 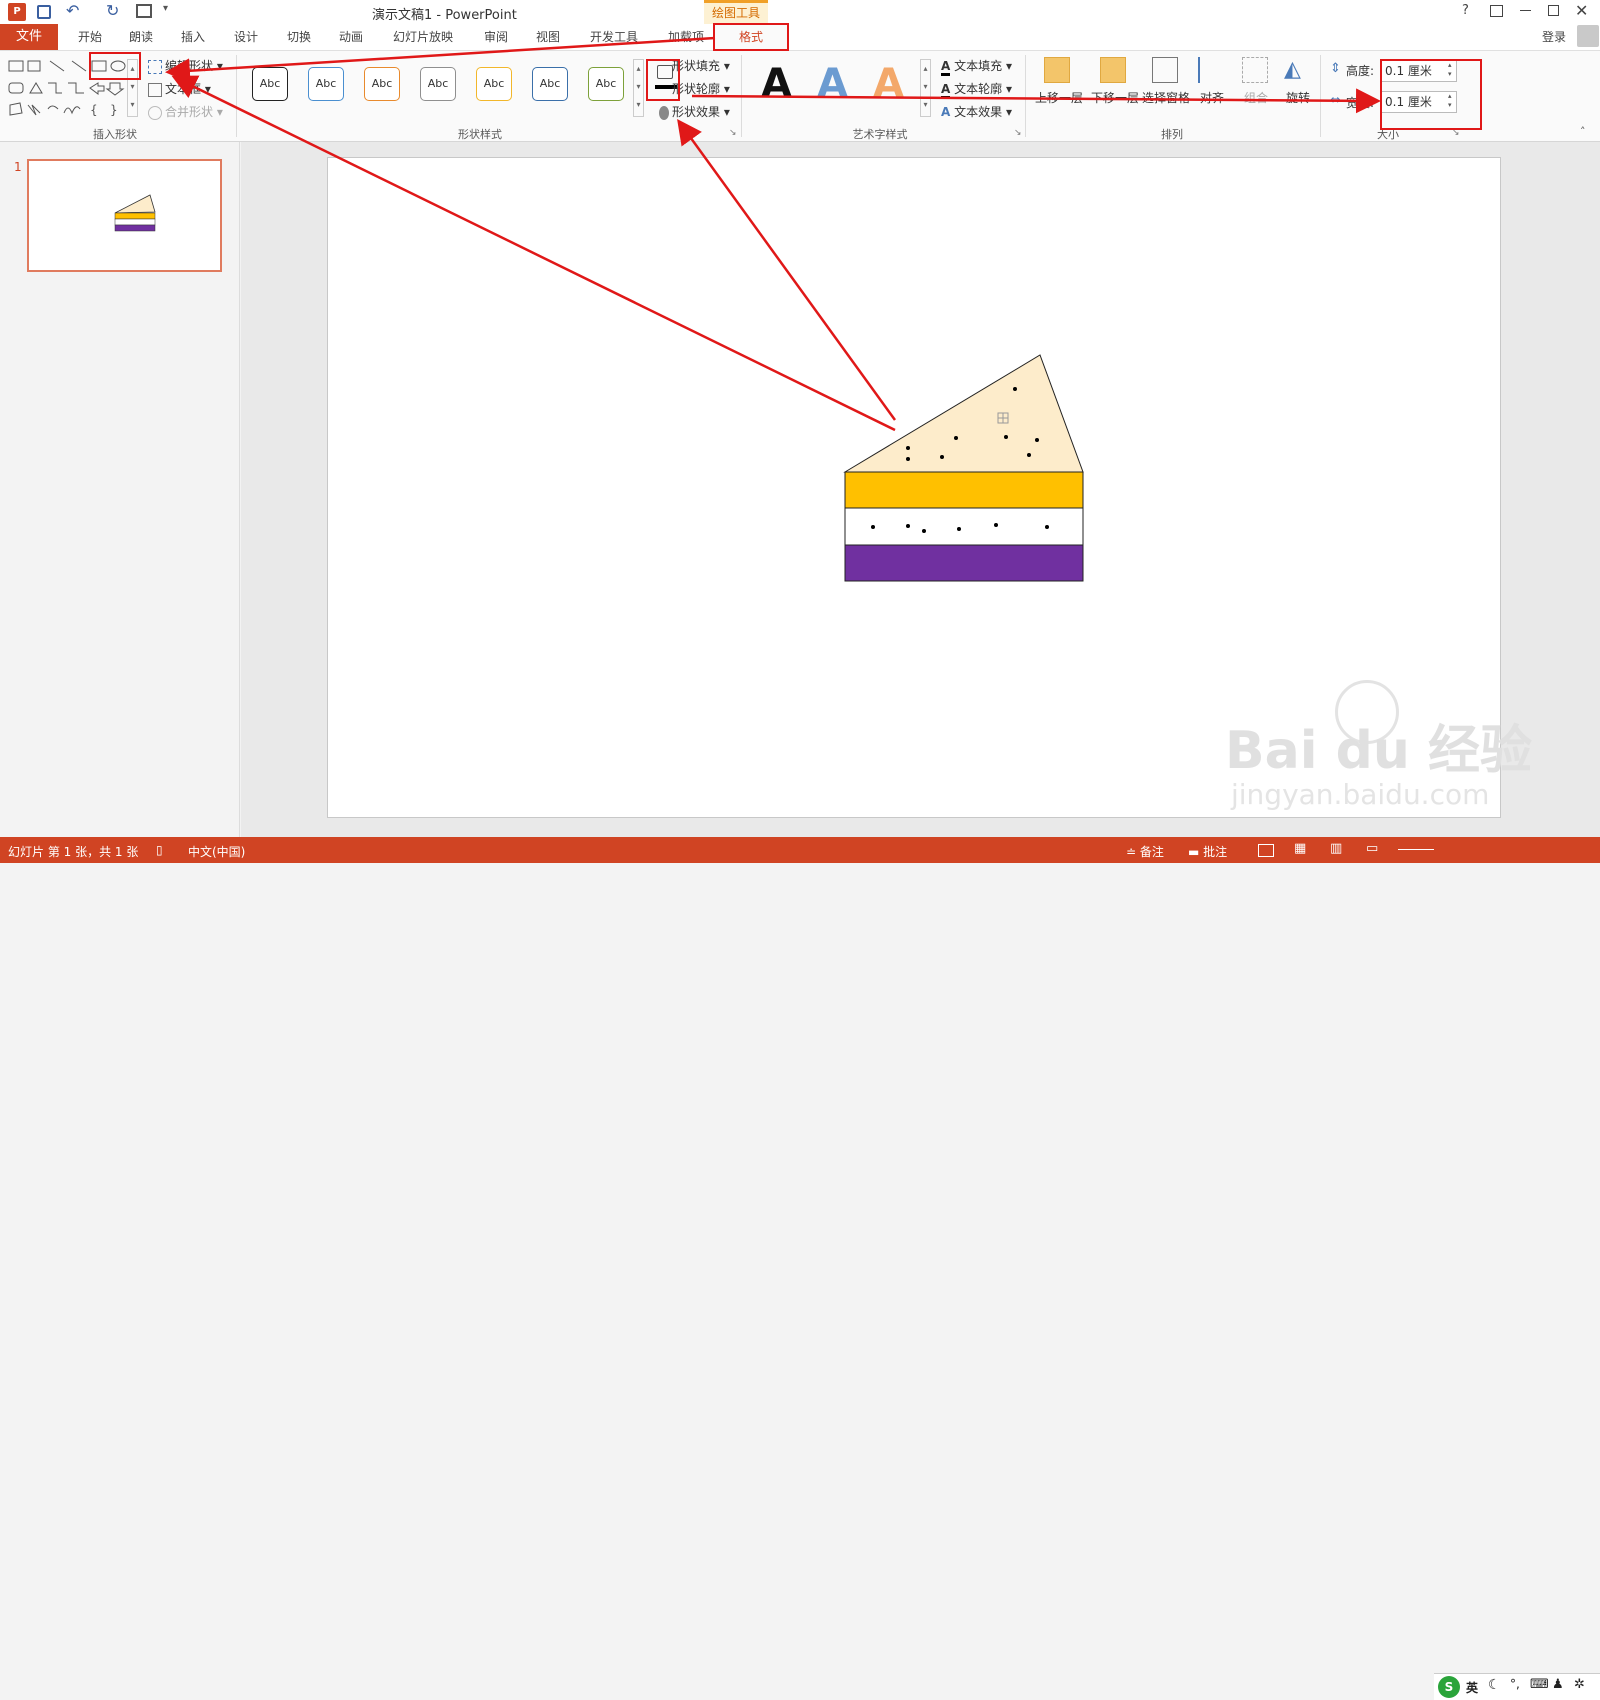 I want to click on arrow-format-to-oval, so click(x=440, y=60).